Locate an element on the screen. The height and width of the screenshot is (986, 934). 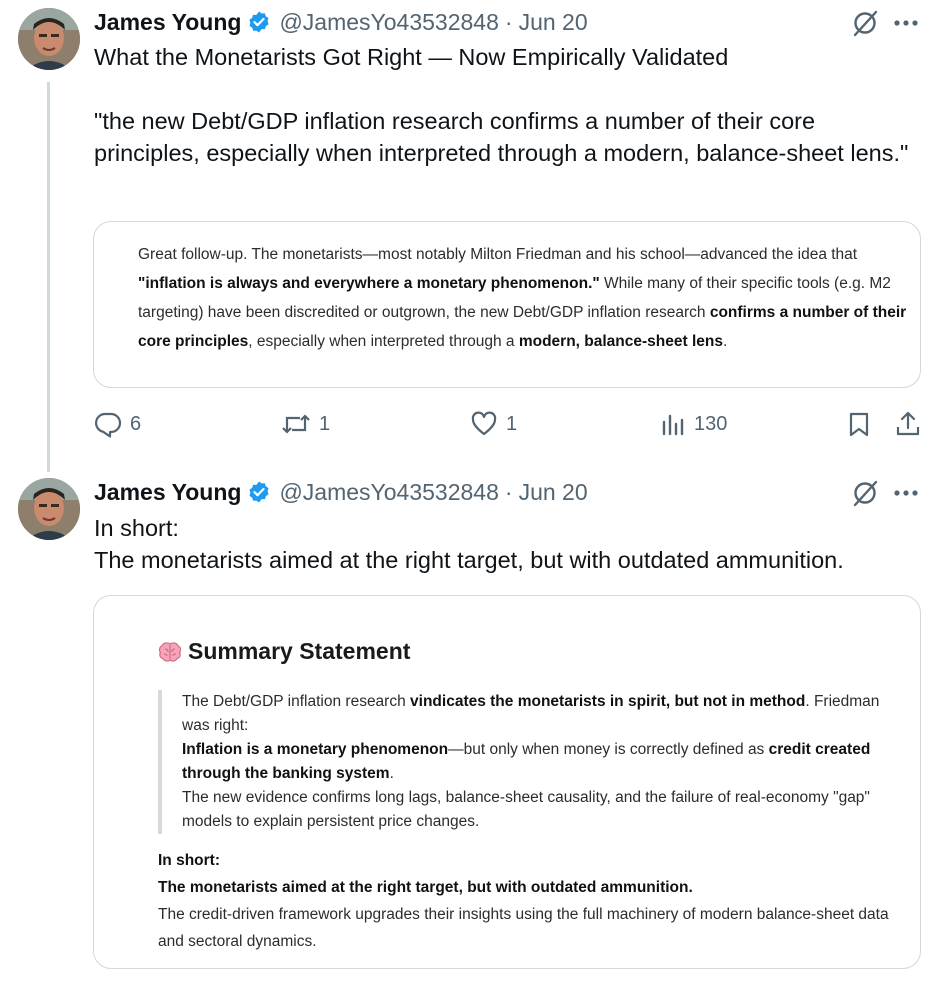
card-text-span: . is located at coordinates (725, 341).